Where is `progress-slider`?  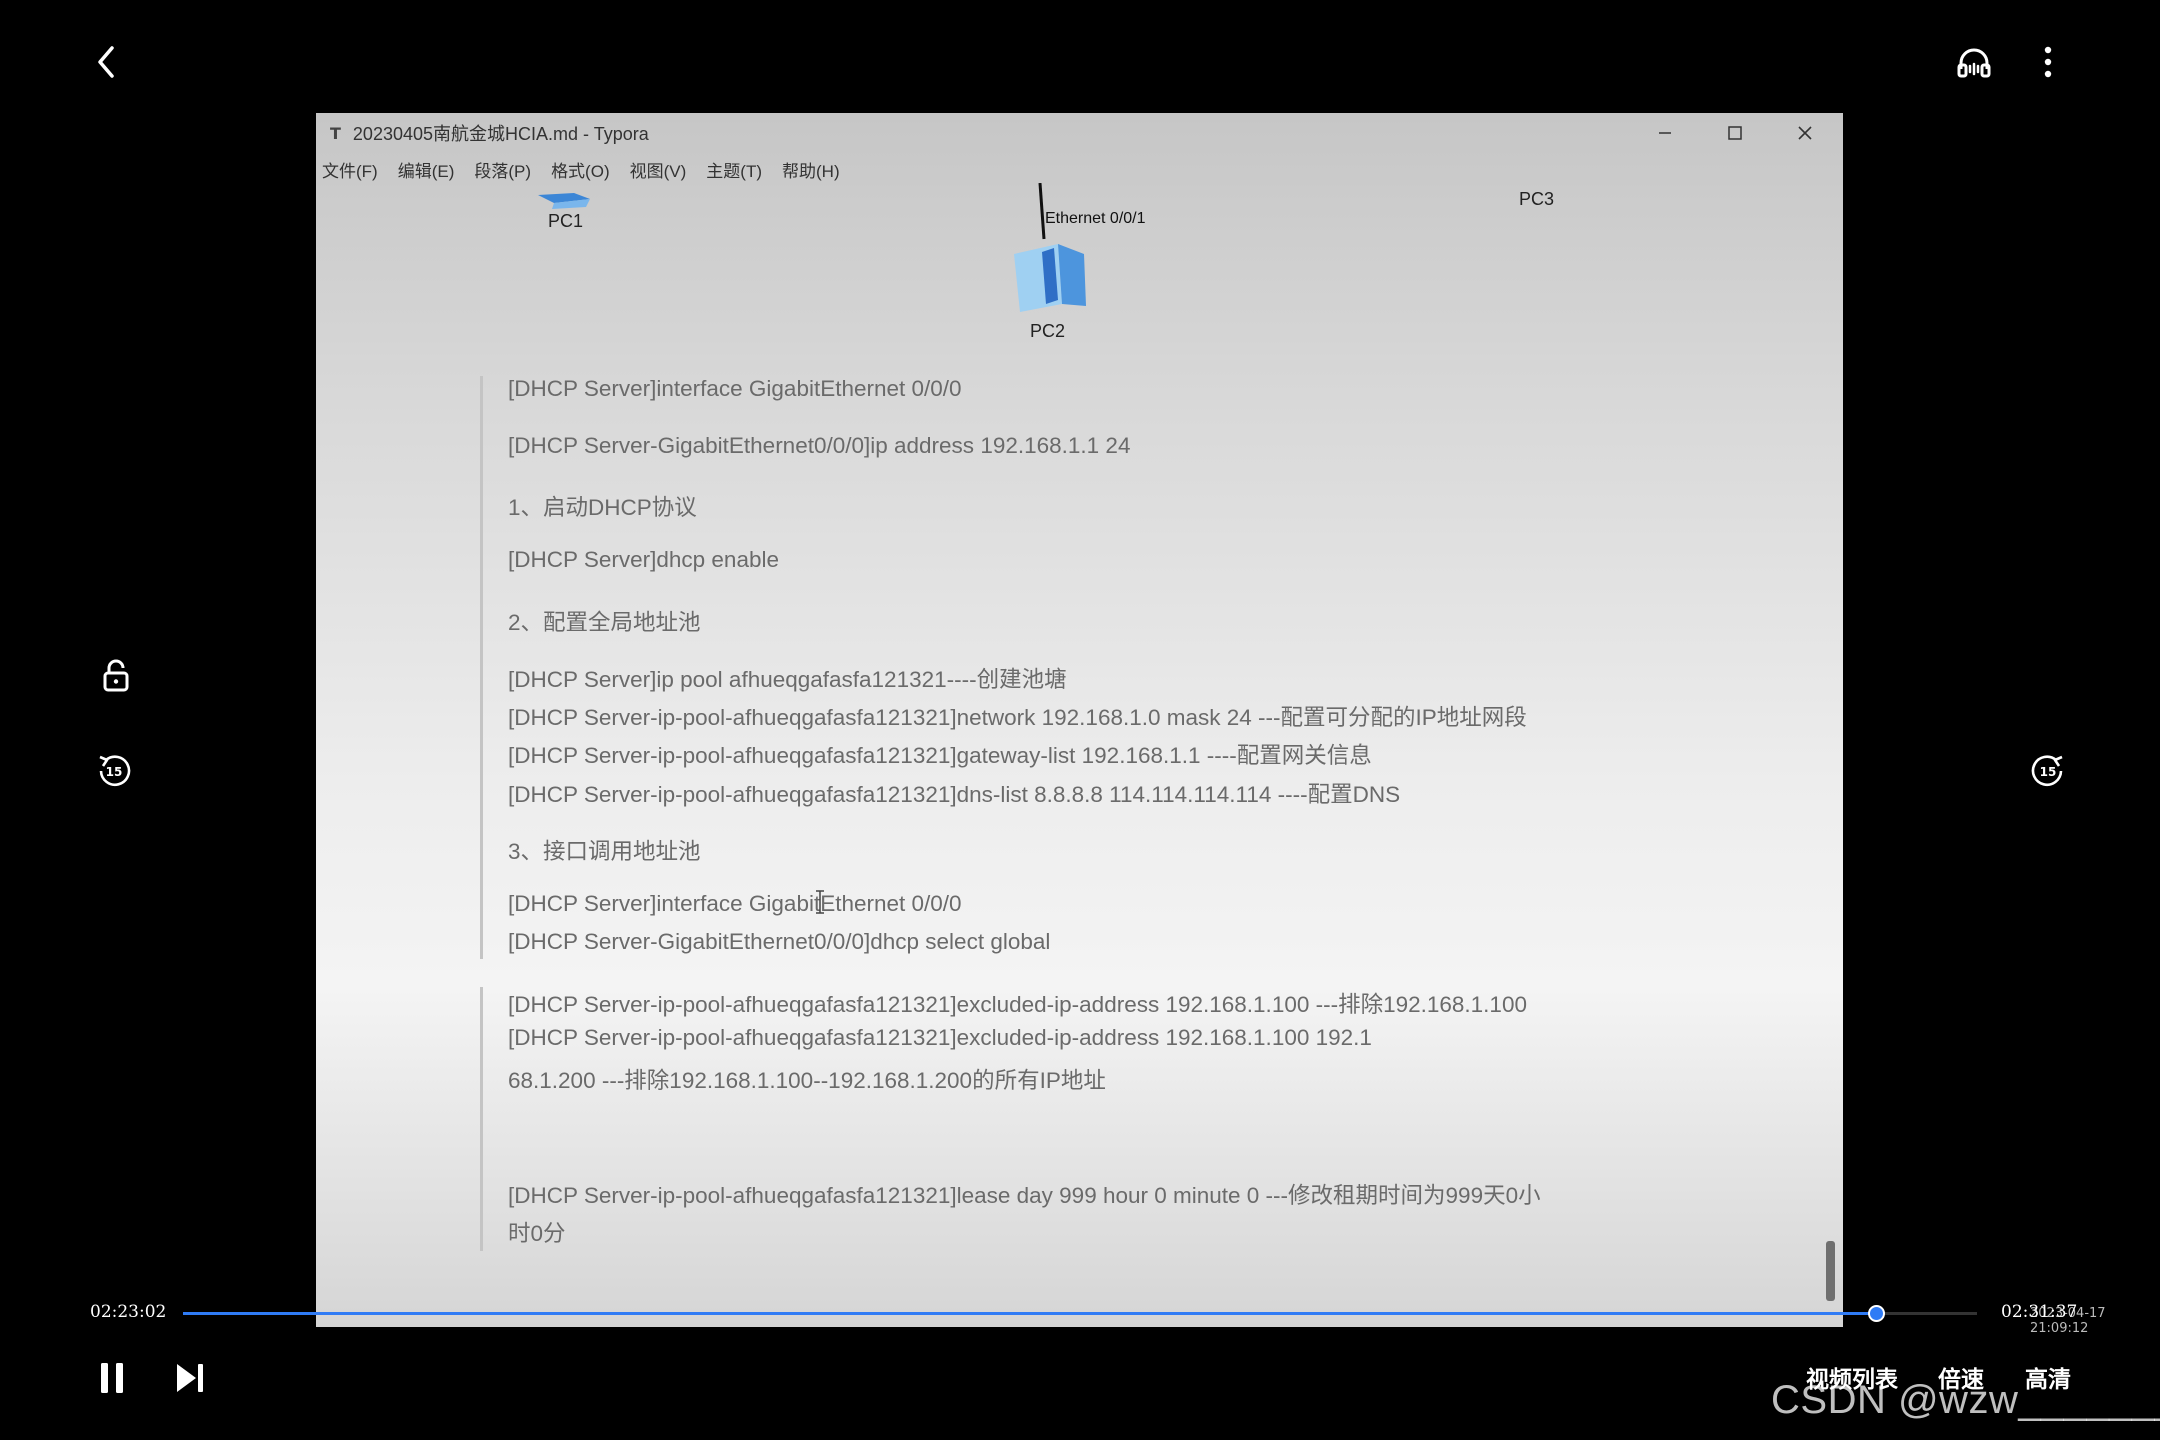 progress-slider is located at coordinates (1080, 1313).